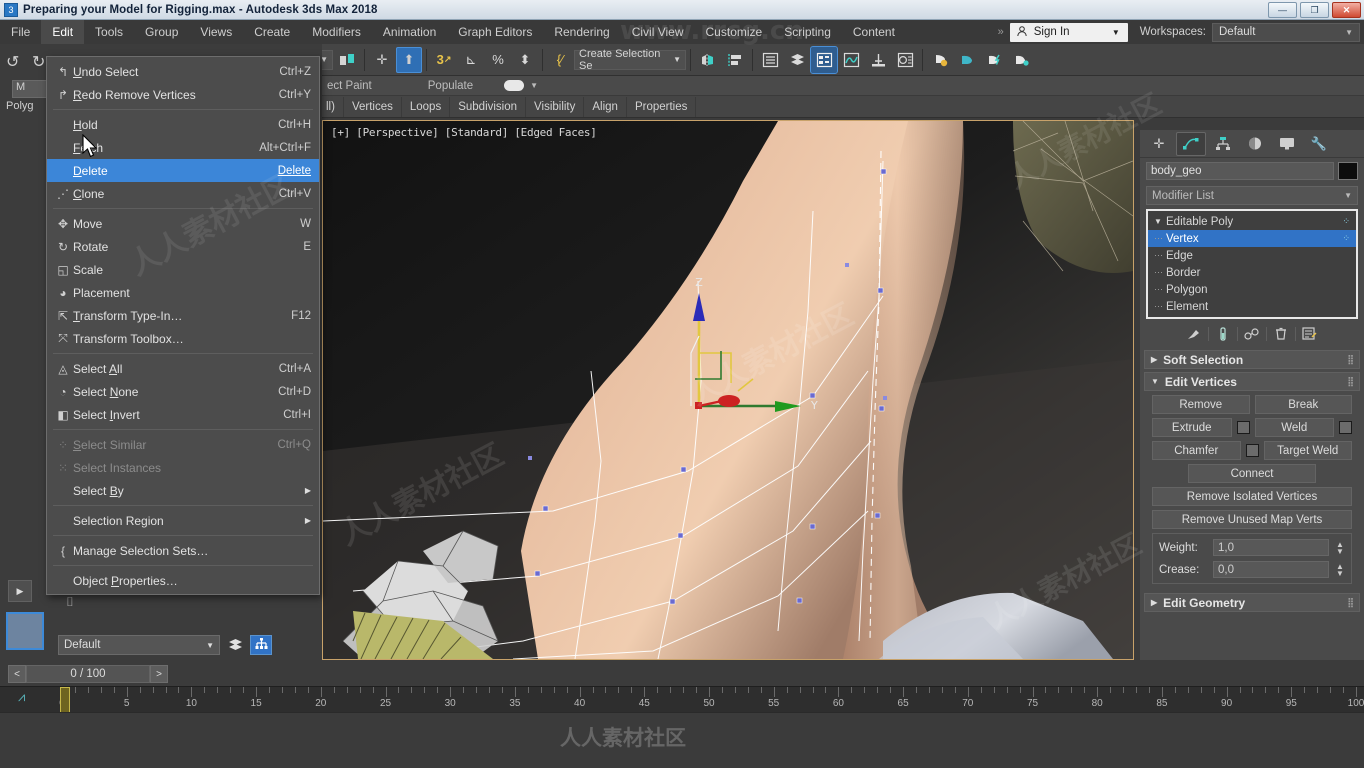 The width and height of the screenshot is (1364, 768). What do you see at coordinates (1314, 10) in the screenshot?
I see `restore-button: ❐` at bounding box center [1314, 10].